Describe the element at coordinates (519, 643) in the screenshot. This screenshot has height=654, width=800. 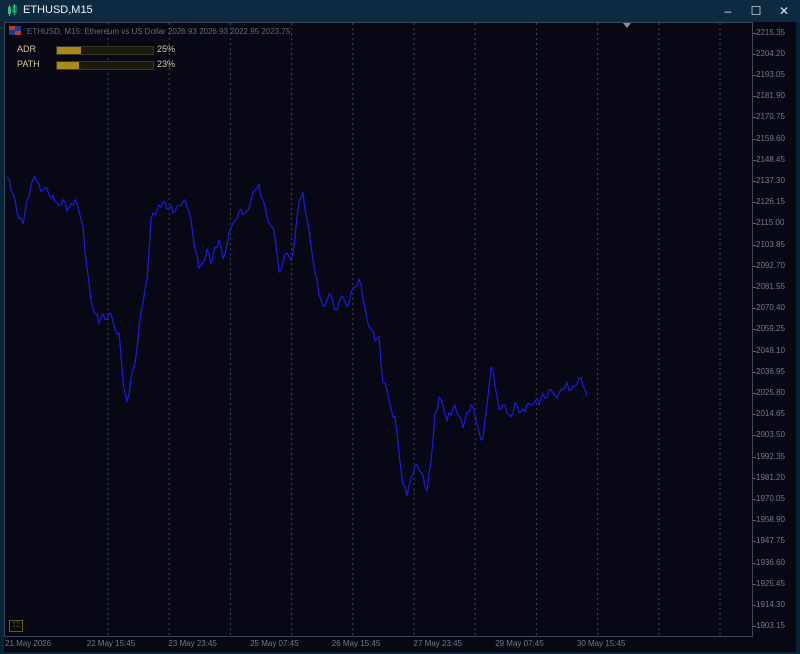
I see `time-label: 29 May 07:45` at that location.